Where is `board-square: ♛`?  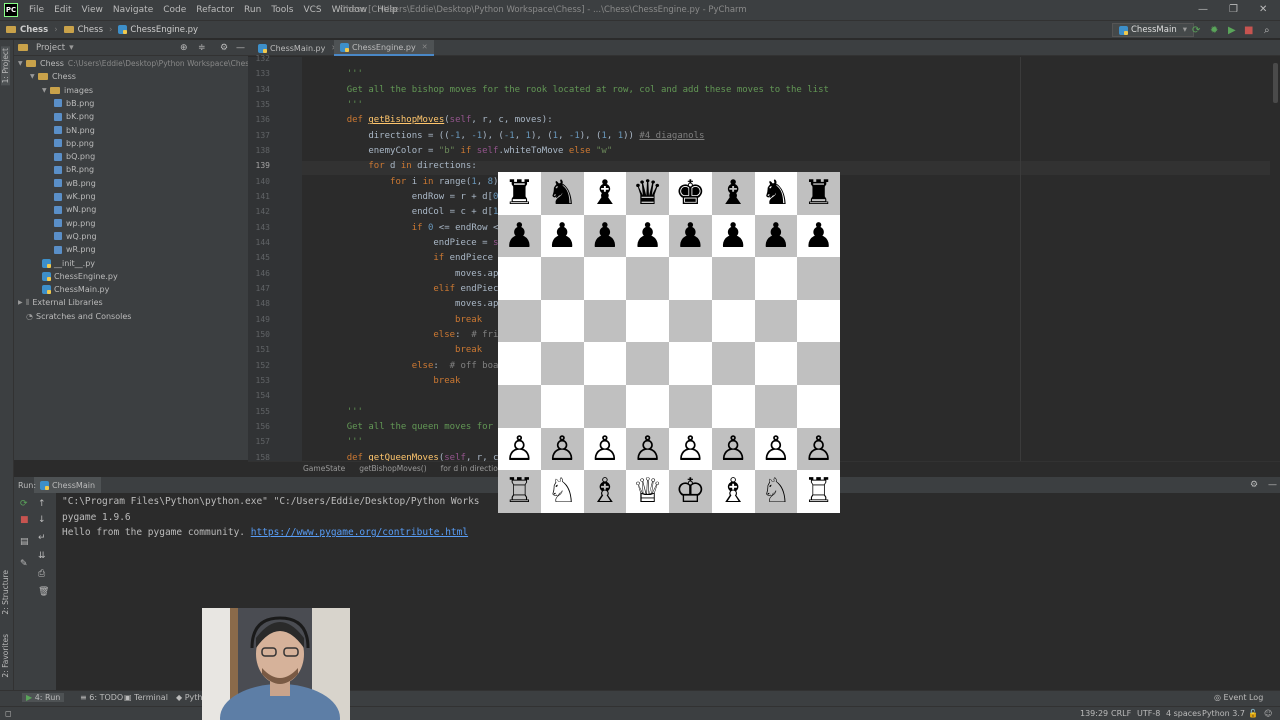
board-square: ♛ is located at coordinates (647, 193).